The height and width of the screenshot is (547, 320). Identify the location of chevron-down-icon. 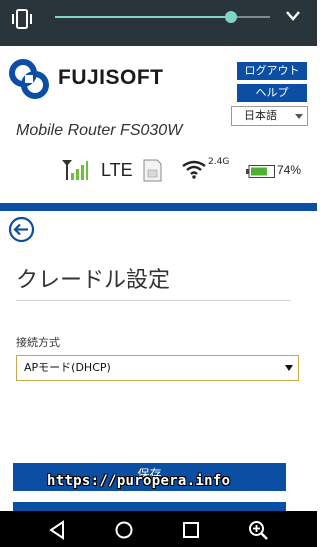
(293, 16).